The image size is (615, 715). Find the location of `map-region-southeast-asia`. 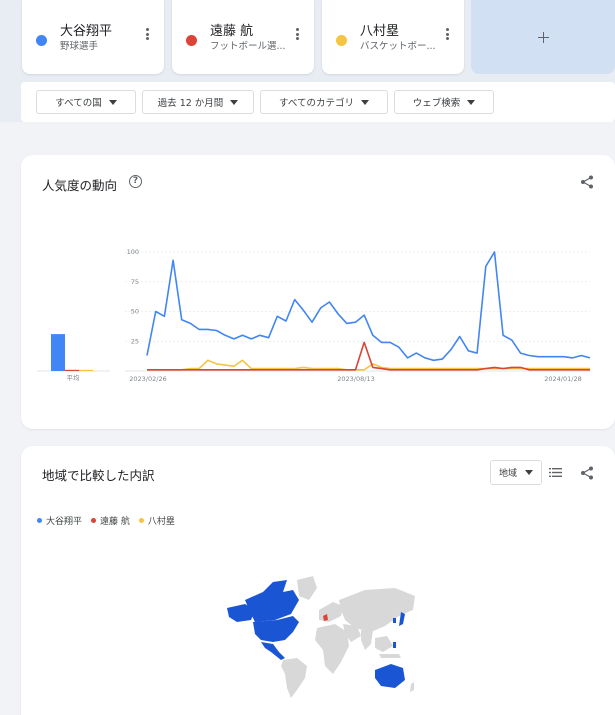

map-region-southeast-asia is located at coordinates (384, 644).